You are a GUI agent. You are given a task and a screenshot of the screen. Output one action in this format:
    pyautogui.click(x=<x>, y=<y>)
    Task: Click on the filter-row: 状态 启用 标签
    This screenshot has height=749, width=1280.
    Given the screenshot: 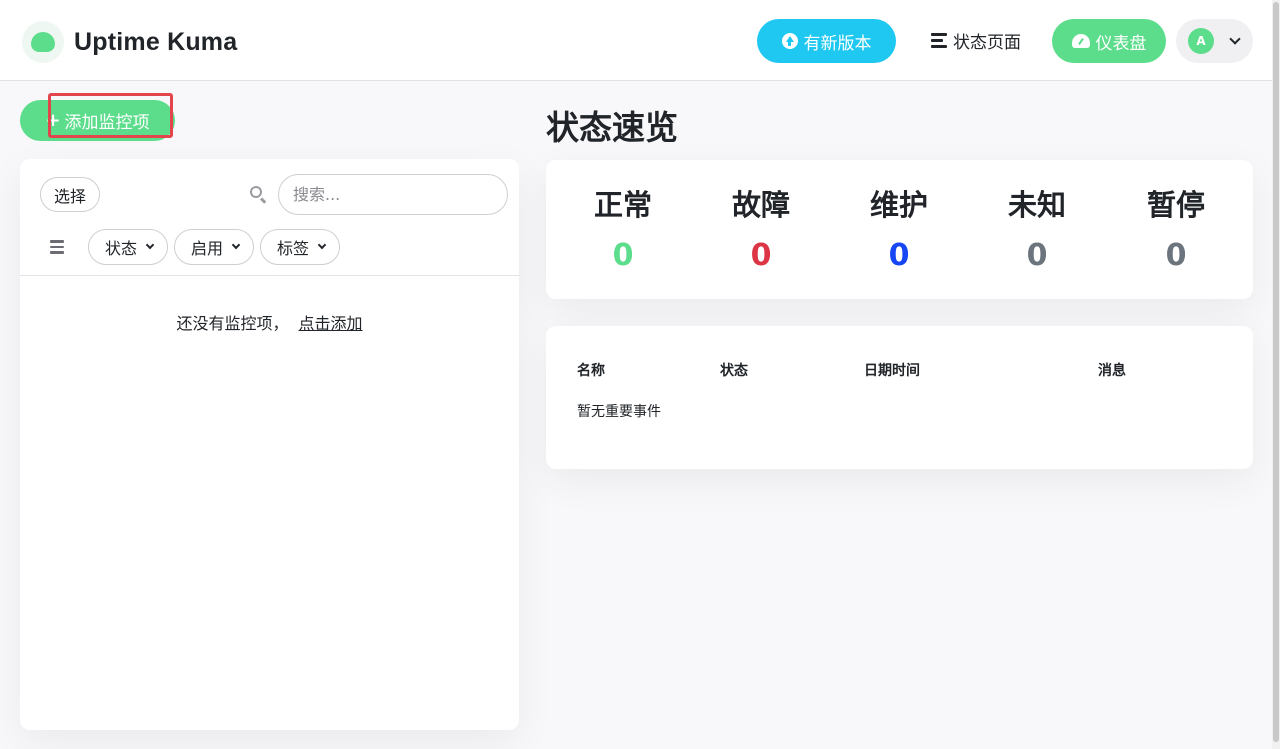 What is the action you would take?
    pyautogui.click(x=198, y=247)
    